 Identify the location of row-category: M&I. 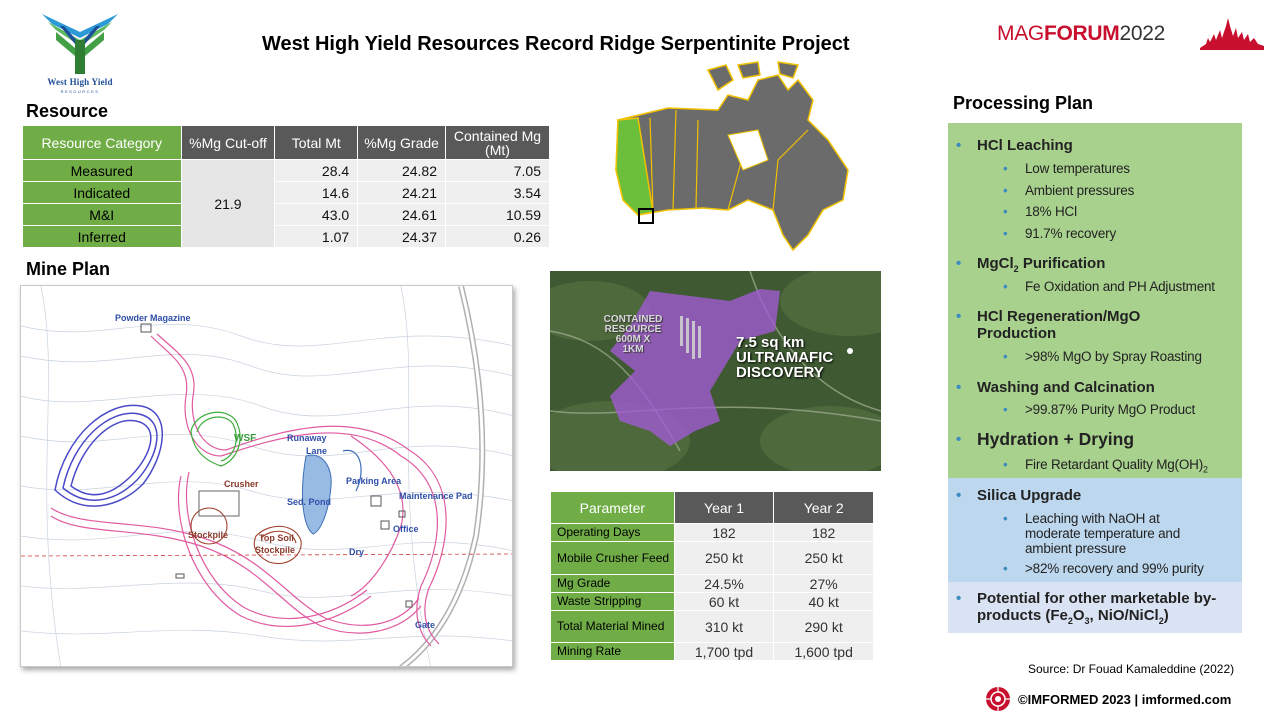
(102, 214).